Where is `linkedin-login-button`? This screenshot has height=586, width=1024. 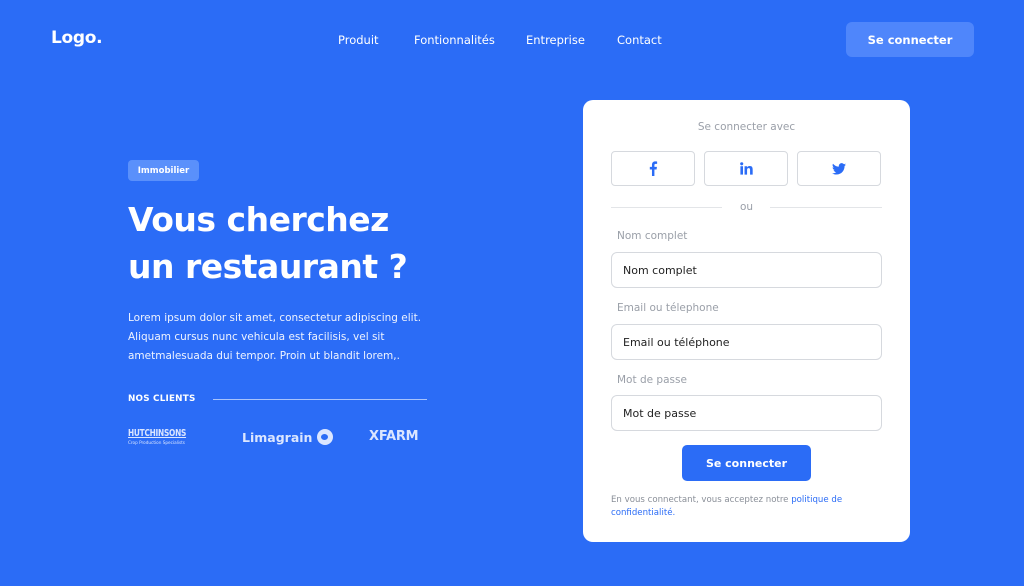
linkedin-login-button is located at coordinates (746, 168).